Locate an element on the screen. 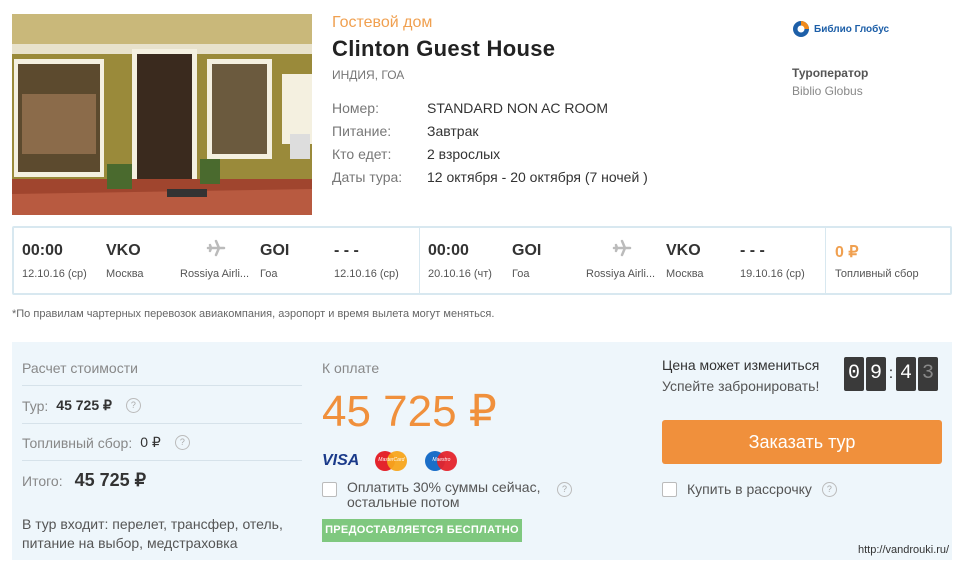 Image resolution: width=970 pixels, height=562 pixels. fuel-row: Топливный сбор: 0 ₽ ? is located at coordinates (106, 442).